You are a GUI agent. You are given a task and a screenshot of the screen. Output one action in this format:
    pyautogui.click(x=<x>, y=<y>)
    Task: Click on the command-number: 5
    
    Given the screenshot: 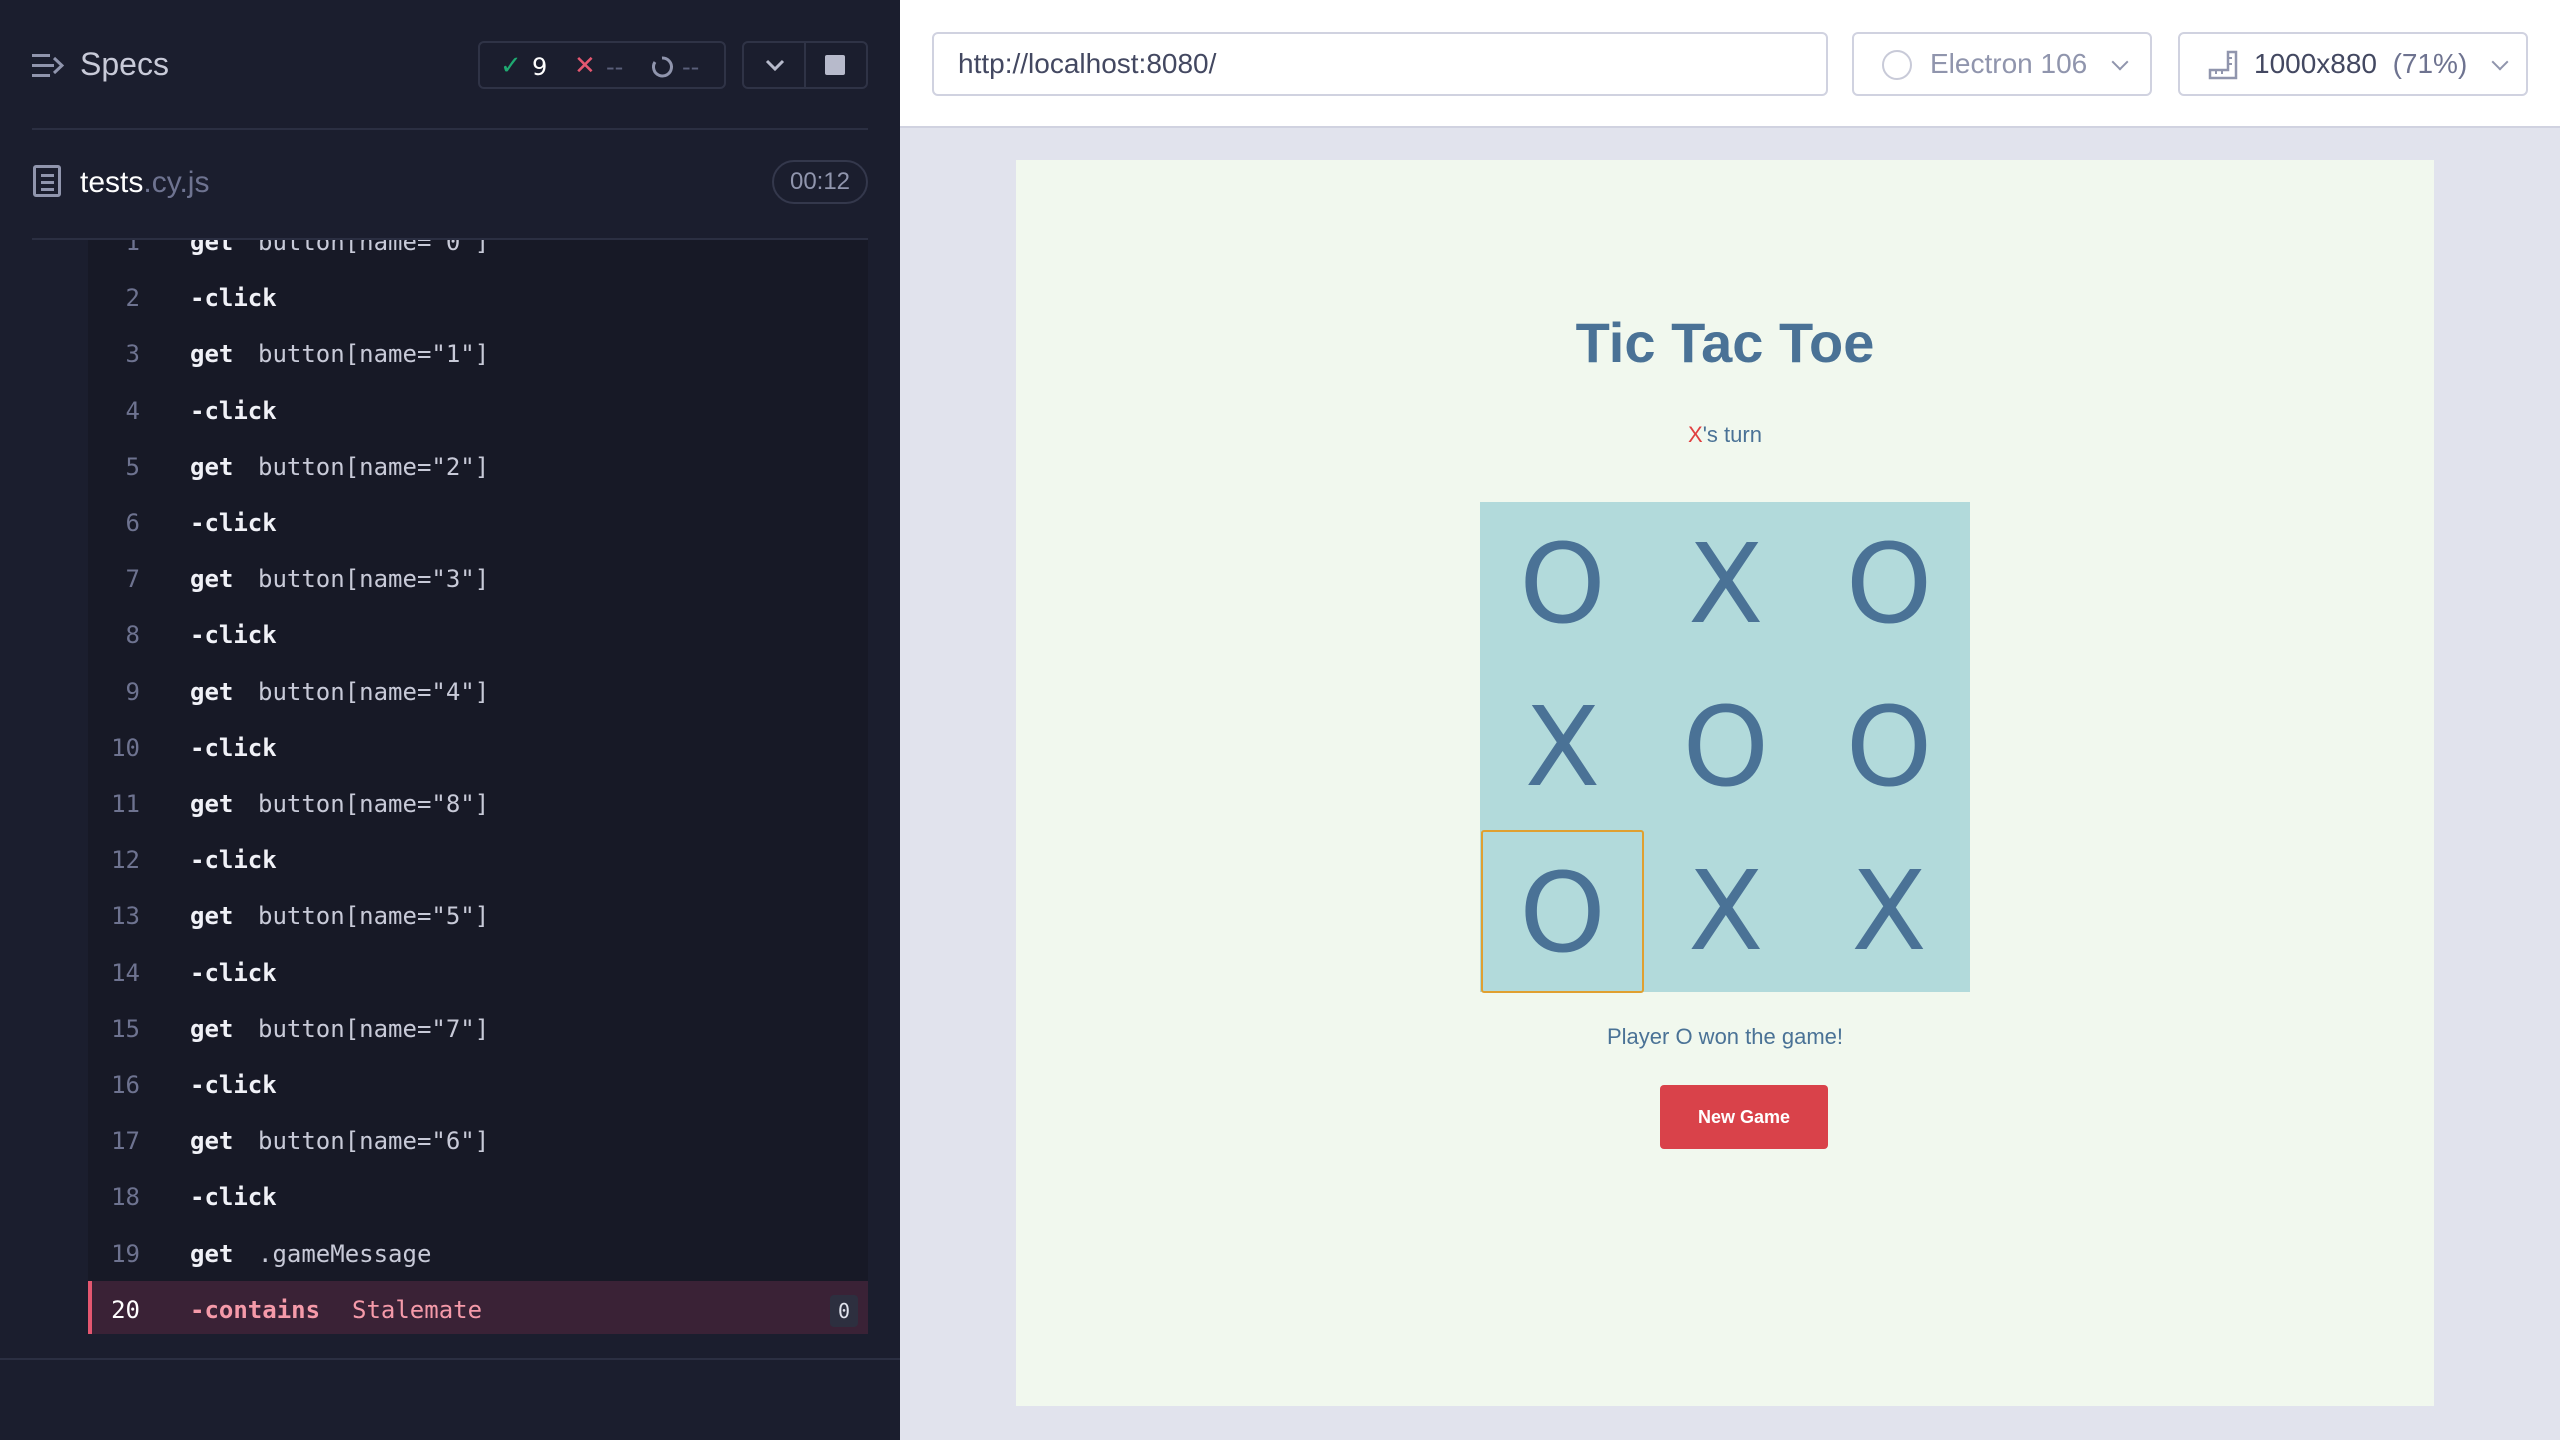 What is the action you would take?
    pyautogui.click(x=132, y=466)
    